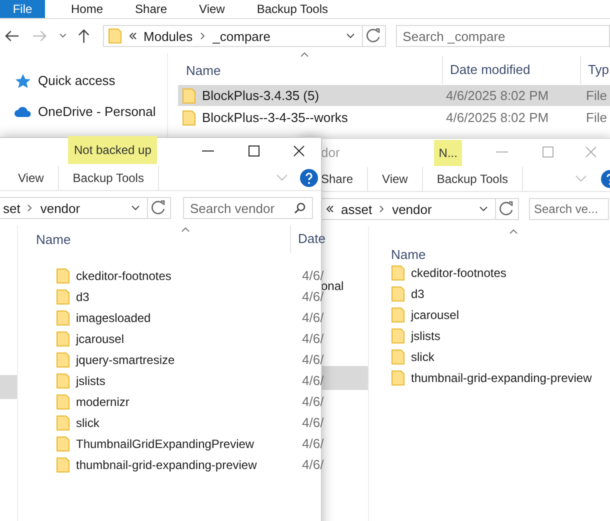  Describe the element at coordinates (85, 208) in the screenshot. I see `address-bar: set vendor` at that location.